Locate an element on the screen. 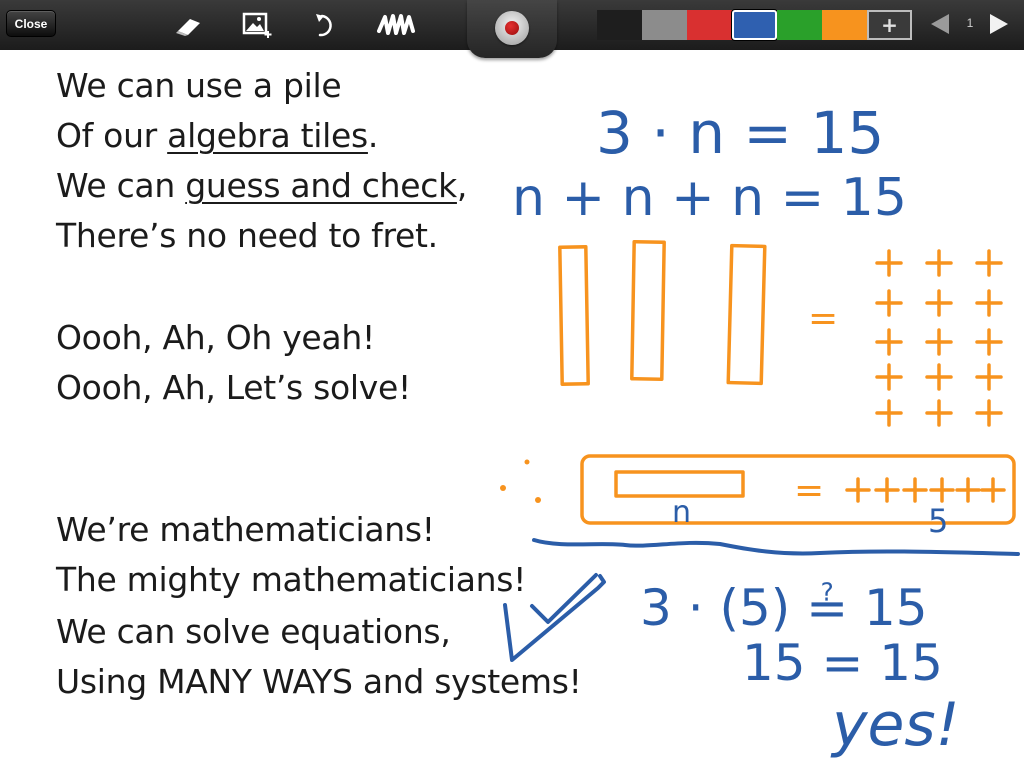  song-line: We can solve equations, is located at coordinates (253, 631).